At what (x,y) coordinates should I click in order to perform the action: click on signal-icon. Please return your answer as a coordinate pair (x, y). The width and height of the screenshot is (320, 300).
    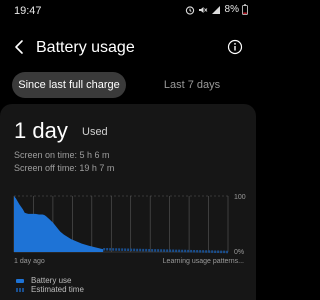
    Looking at the image, I should click on (216, 10).